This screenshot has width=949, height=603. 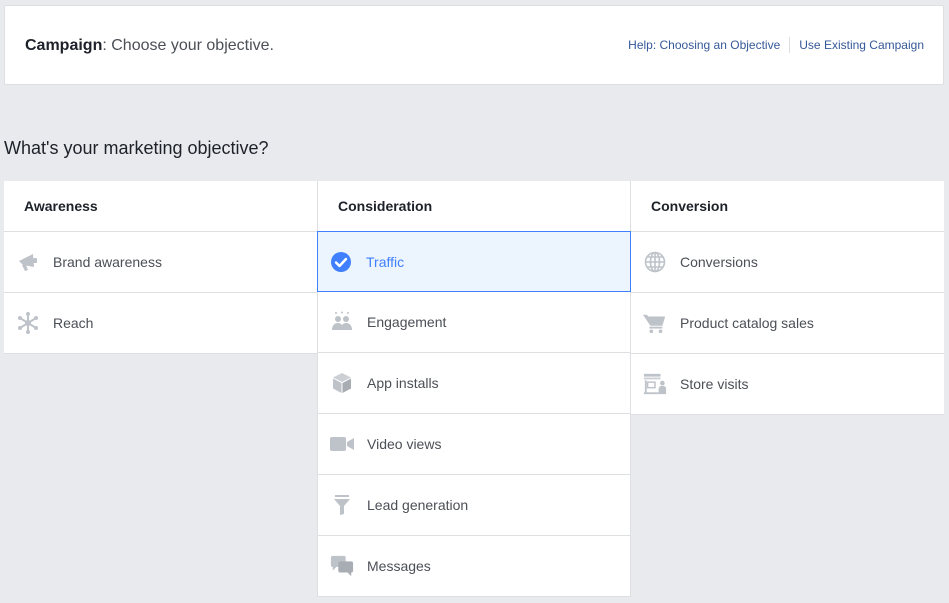 What do you see at coordinates (28, 262) in the screenshot?
I see `megaphone-icon` at bounding box center [28, 262].